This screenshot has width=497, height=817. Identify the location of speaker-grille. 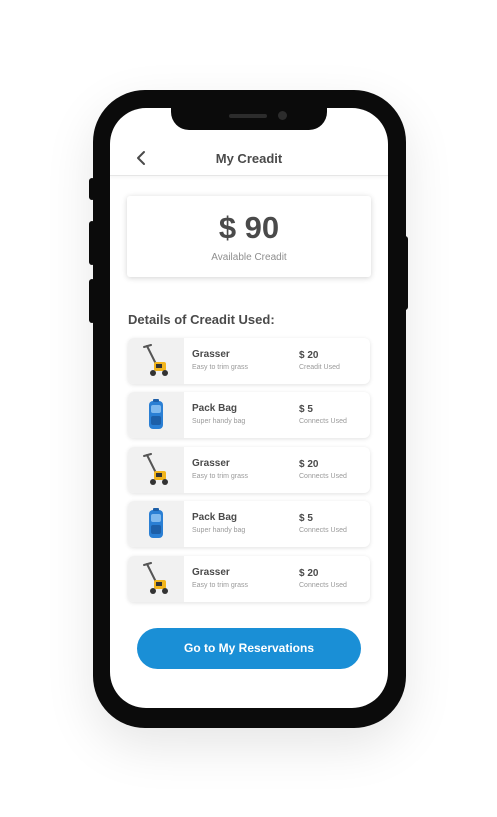
(248, 116).